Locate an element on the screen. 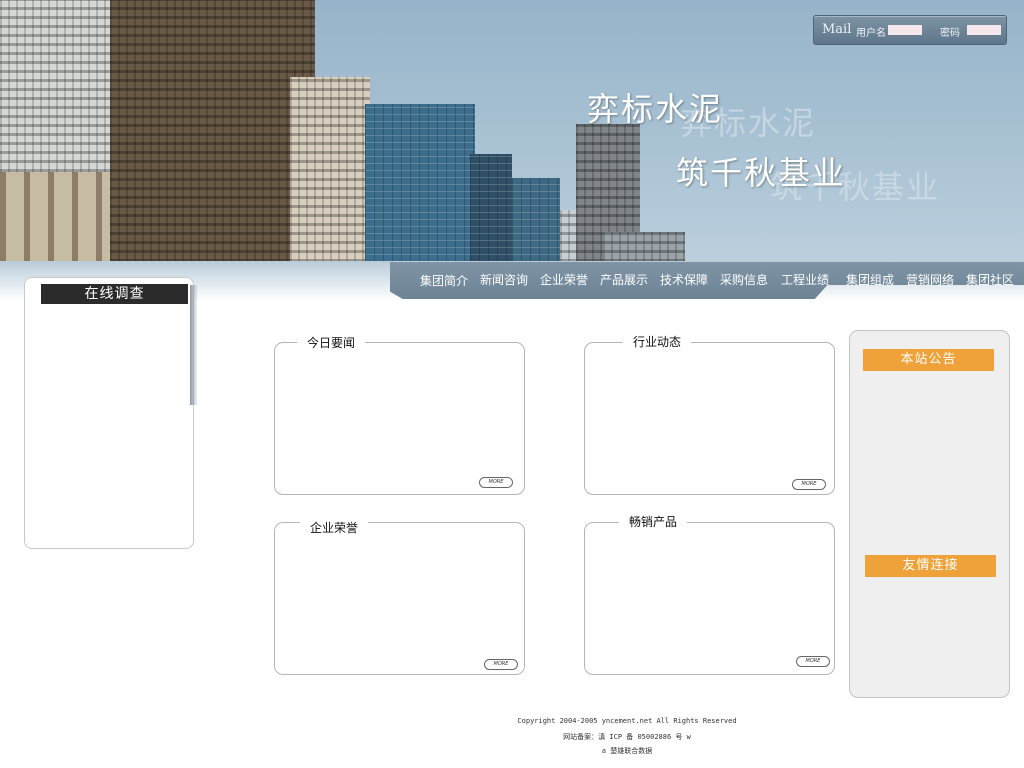 The height and width of the screenshot is (768, 1024). survey-title: 在线调查 is located at coordinates (114, 294).